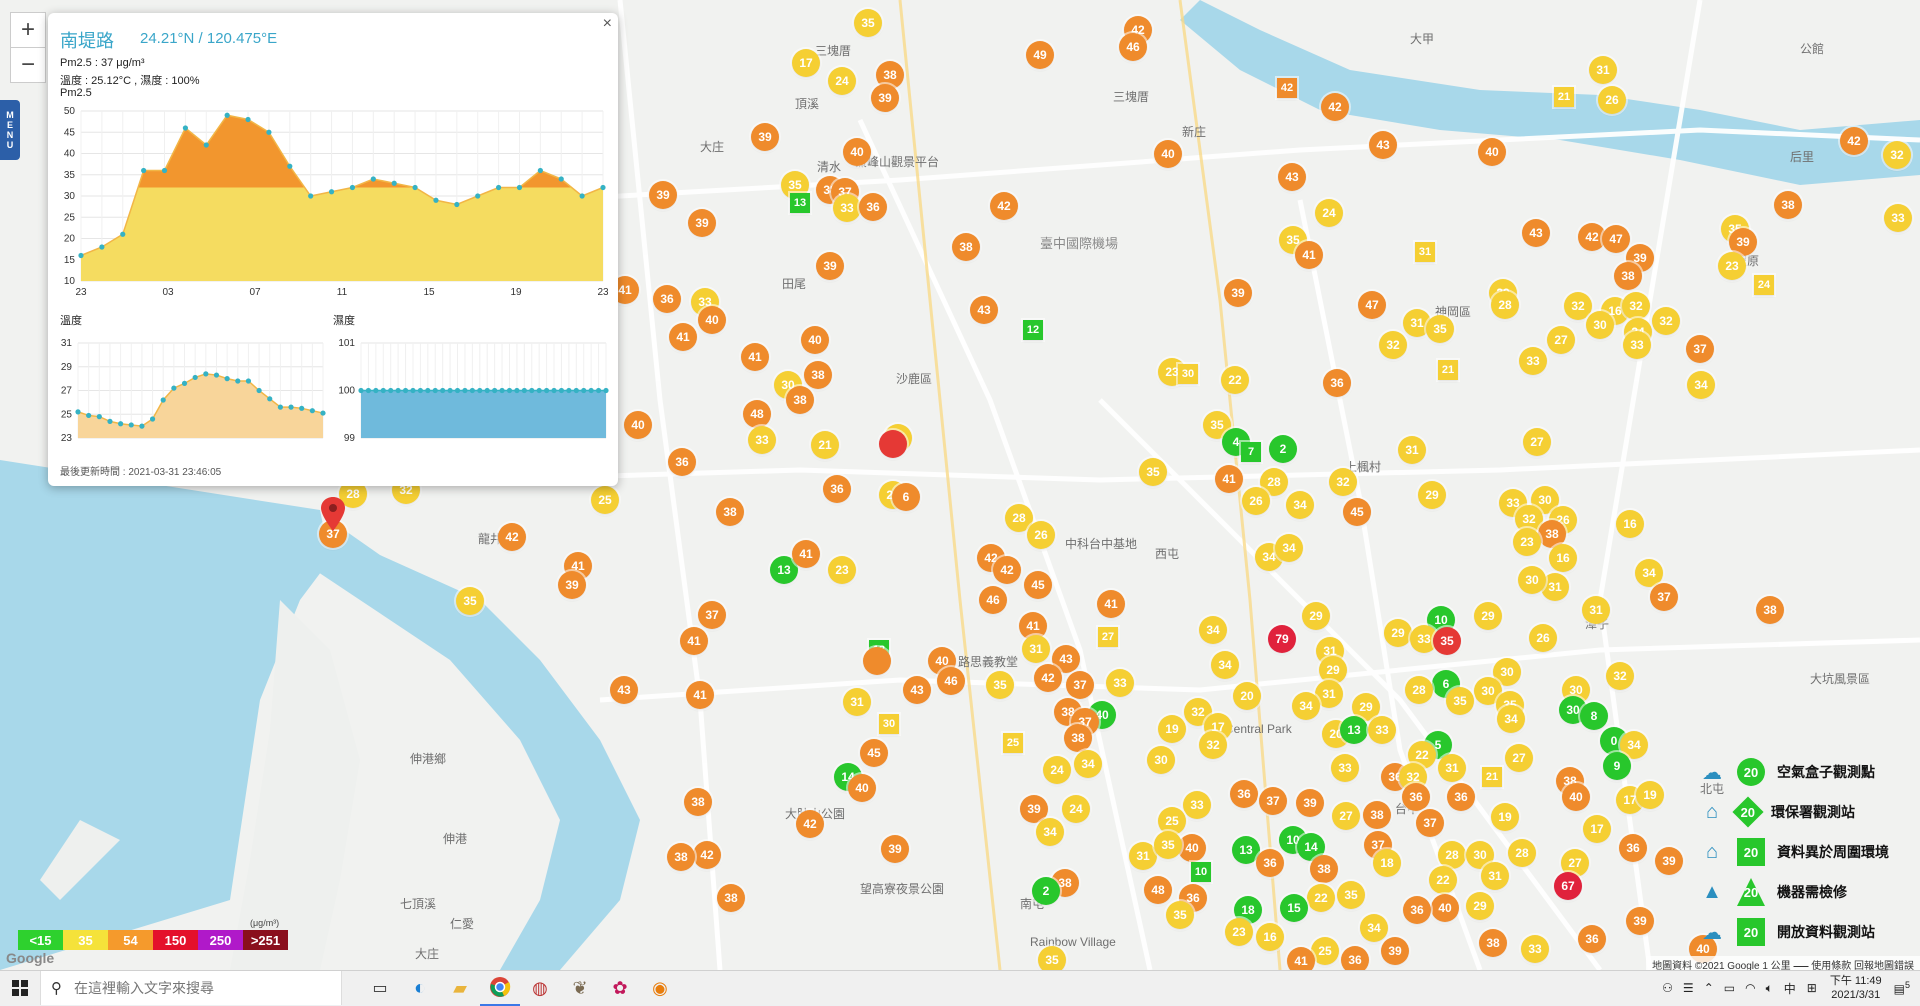  Describe the element at coordinates (1902, 988) in the screenshot. I see `notification-icon: ▤5` at that location.